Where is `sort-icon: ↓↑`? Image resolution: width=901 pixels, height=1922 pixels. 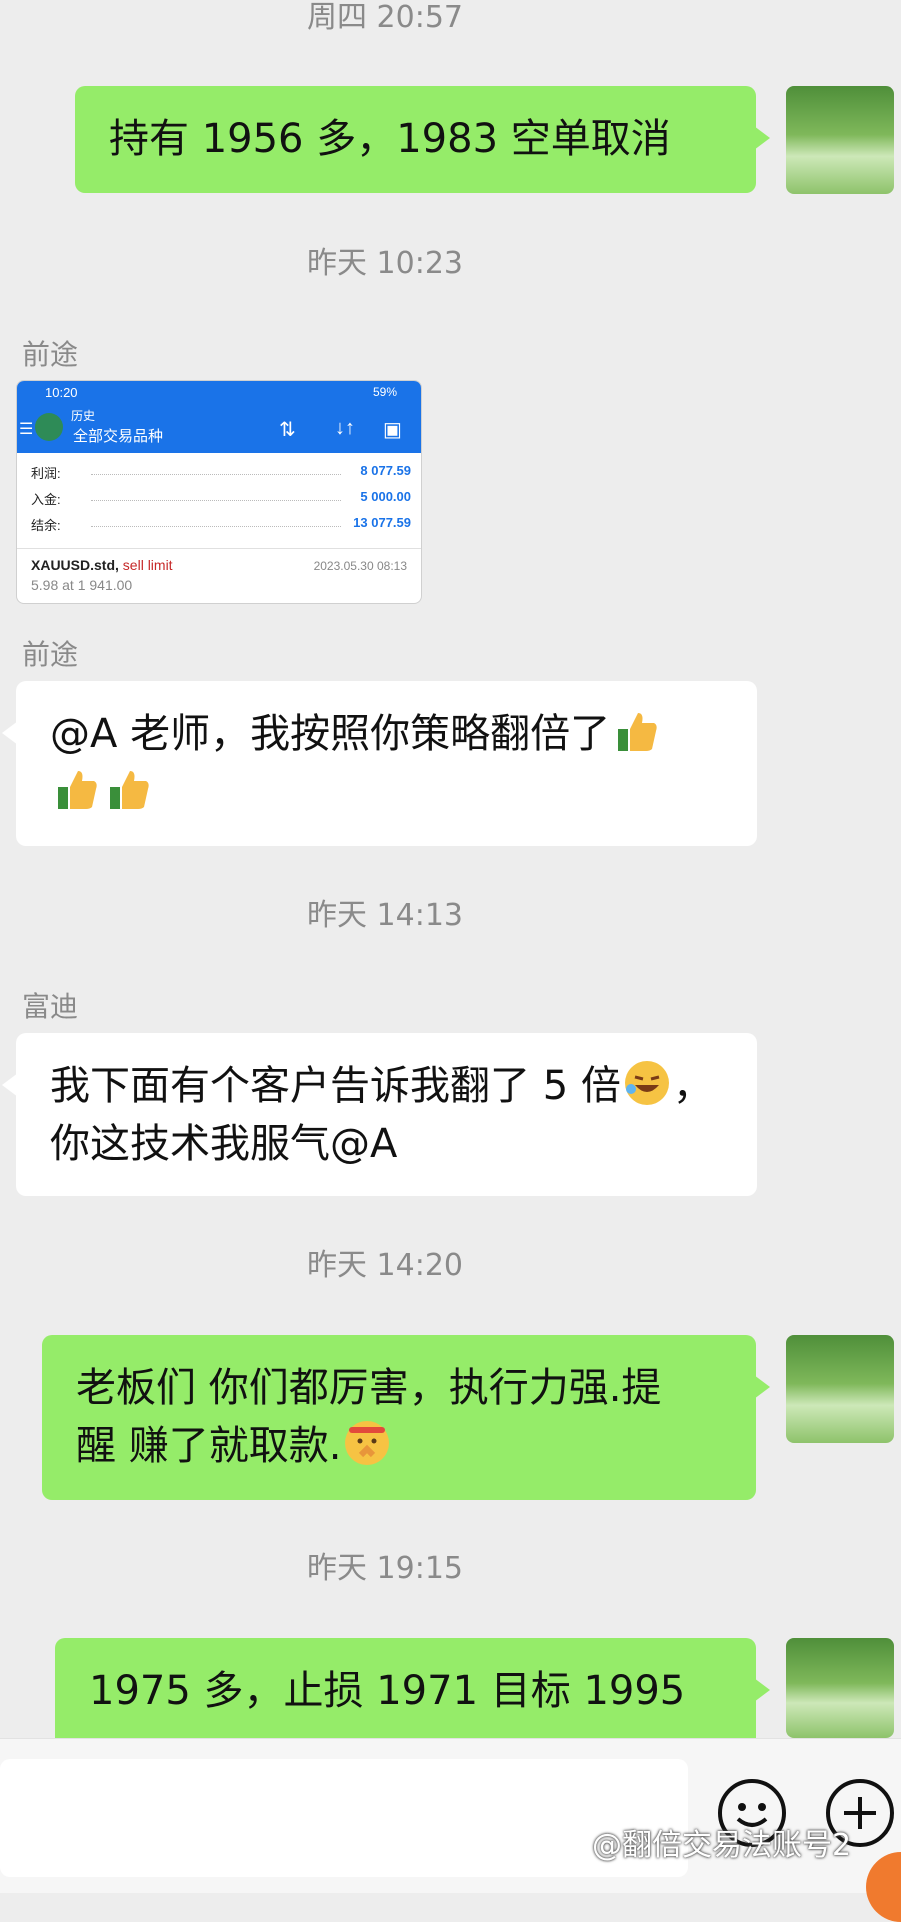 sort-icon: ↓↑ is located at coordinates (345, 428).